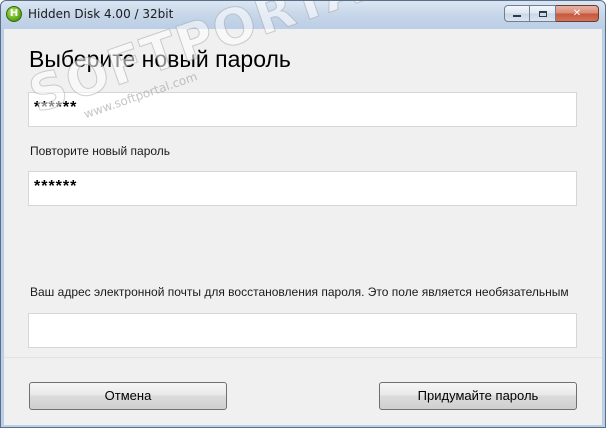 This screenshot has width=606, height=428. What do you see at coordinates (128, 396) in the screenshot?
I see `cancel-button: Отмена` at bounding box center [128, 396].